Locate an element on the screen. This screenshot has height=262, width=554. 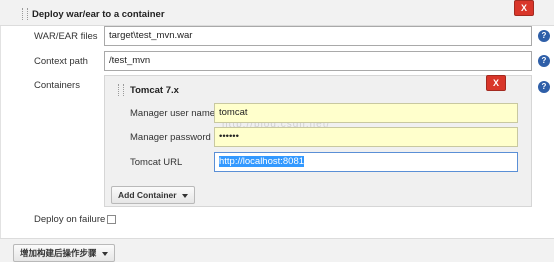
manager-user-input: tomcat is located at coordinates (366, 113).